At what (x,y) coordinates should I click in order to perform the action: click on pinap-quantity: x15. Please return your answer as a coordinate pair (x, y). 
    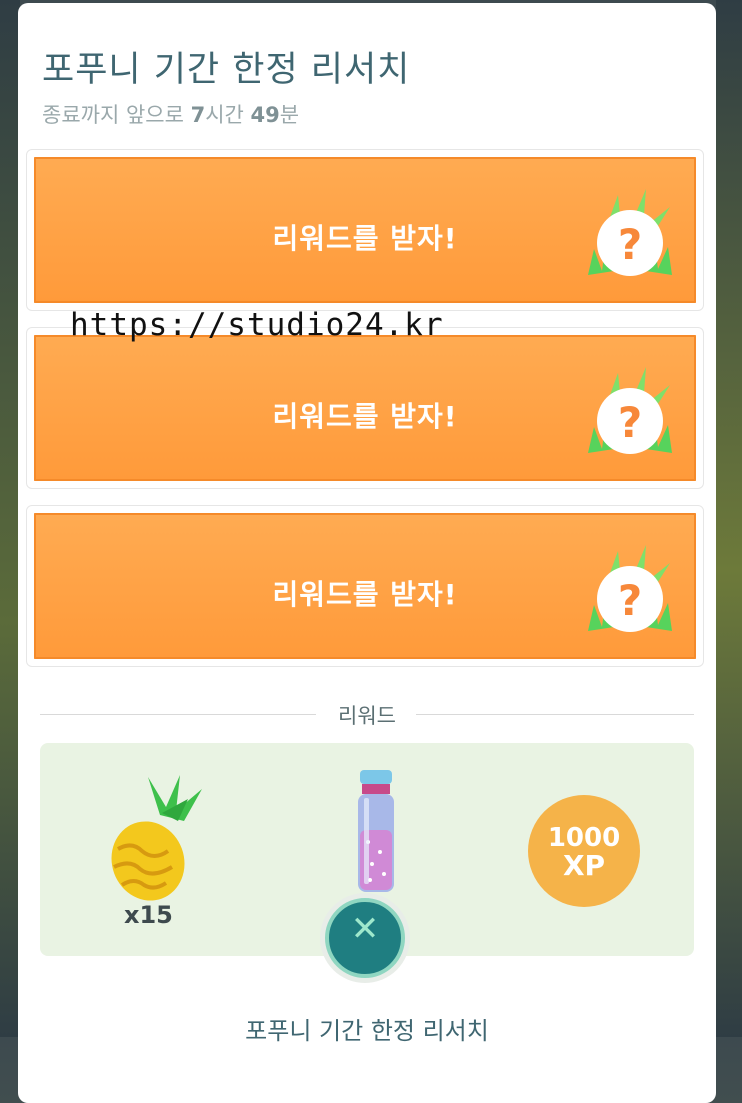
    Looking at the image, I should click on (148, 915).